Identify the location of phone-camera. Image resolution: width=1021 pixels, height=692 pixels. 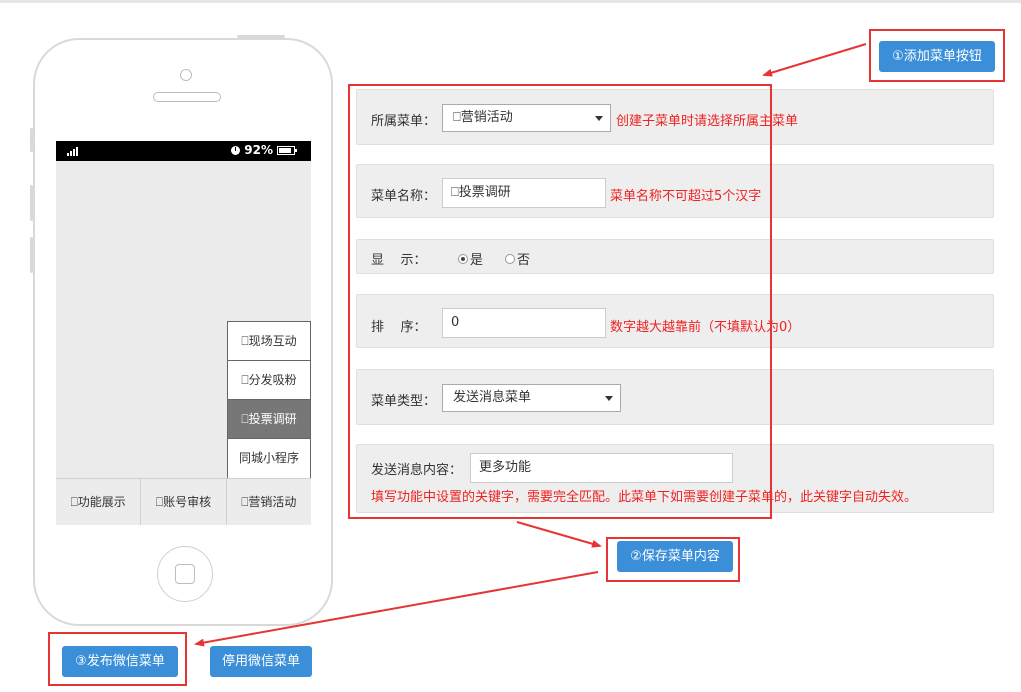
(186, 75).